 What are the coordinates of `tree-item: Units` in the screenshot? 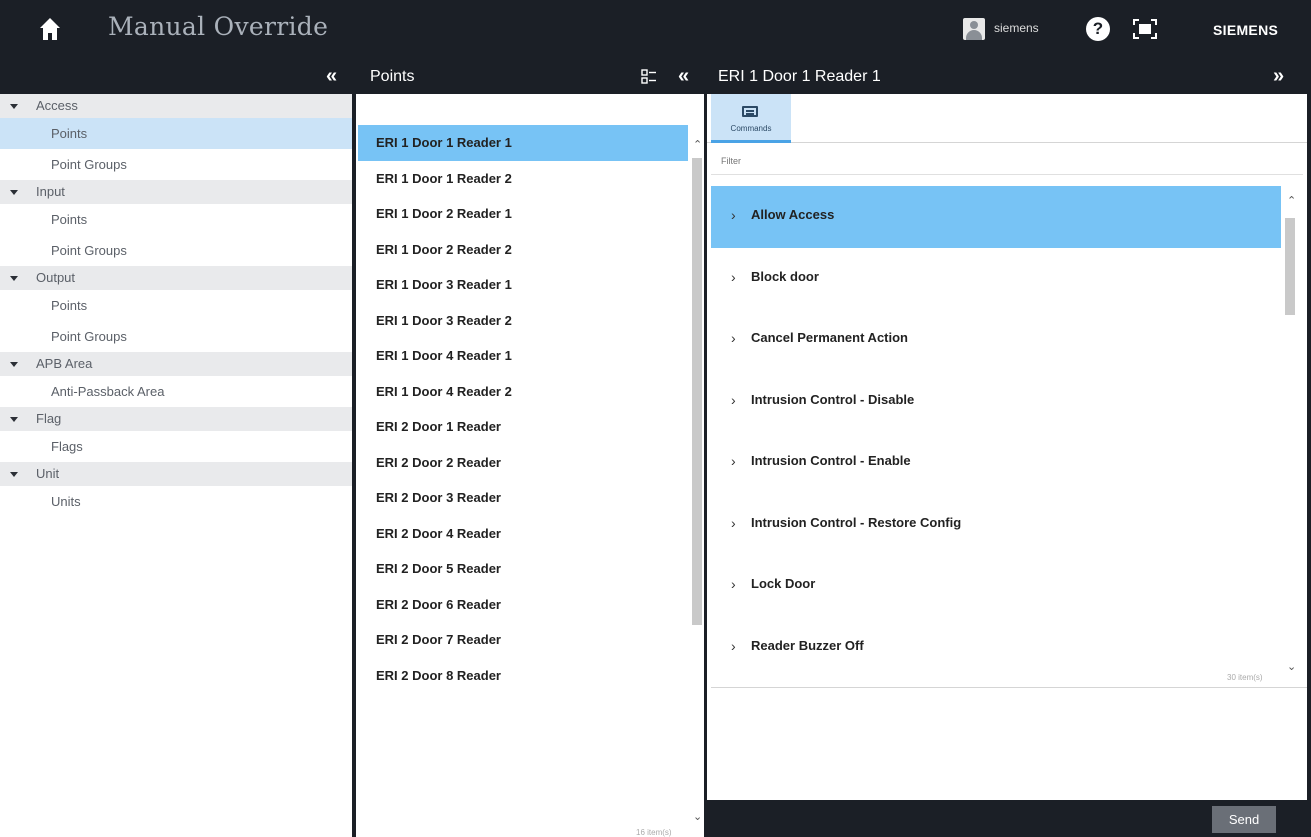 It's located at (176, 501).